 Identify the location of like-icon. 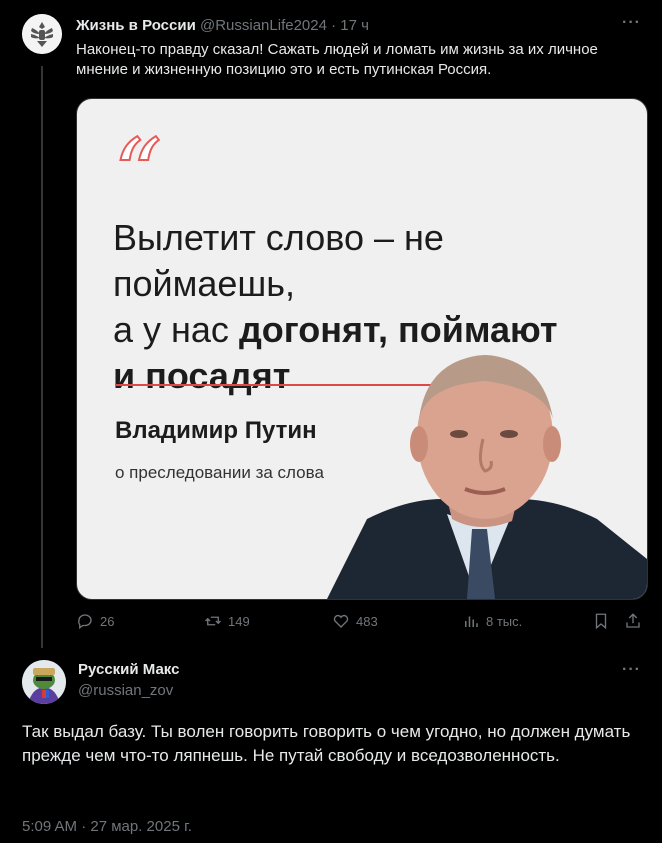
(341, 621).